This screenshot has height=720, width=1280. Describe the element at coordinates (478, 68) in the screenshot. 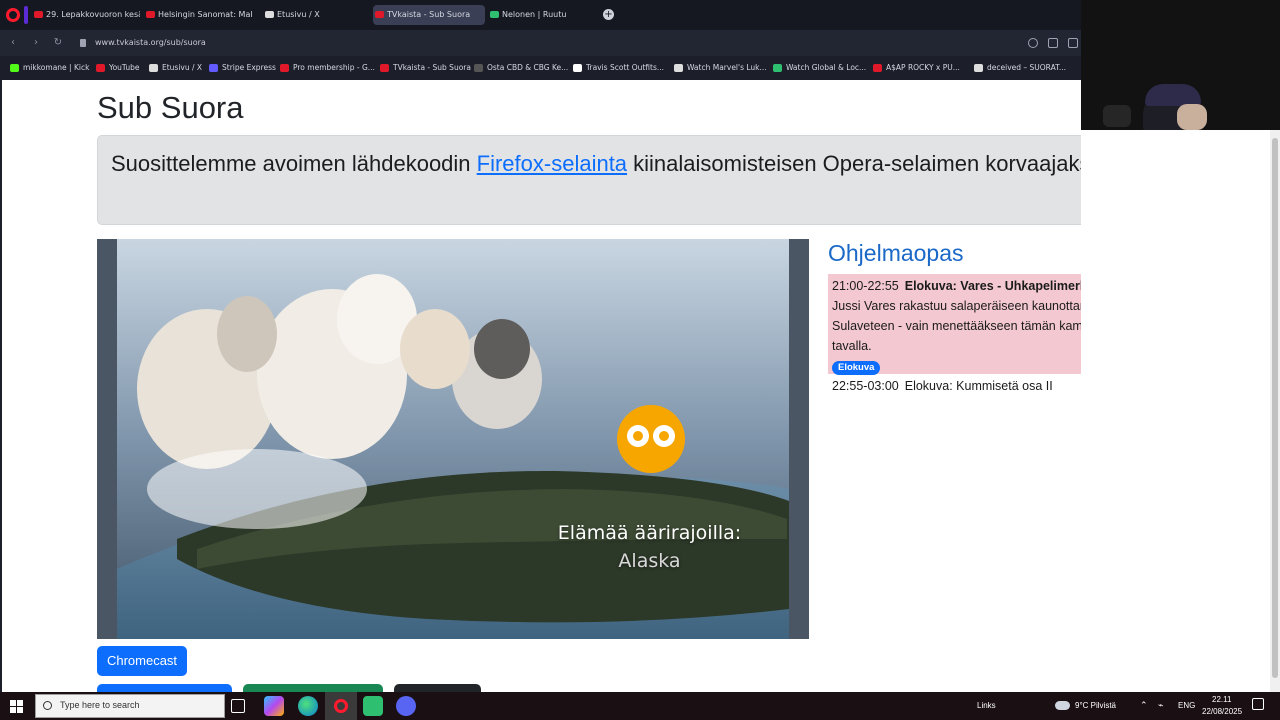

I see `globe-icon` at that location.